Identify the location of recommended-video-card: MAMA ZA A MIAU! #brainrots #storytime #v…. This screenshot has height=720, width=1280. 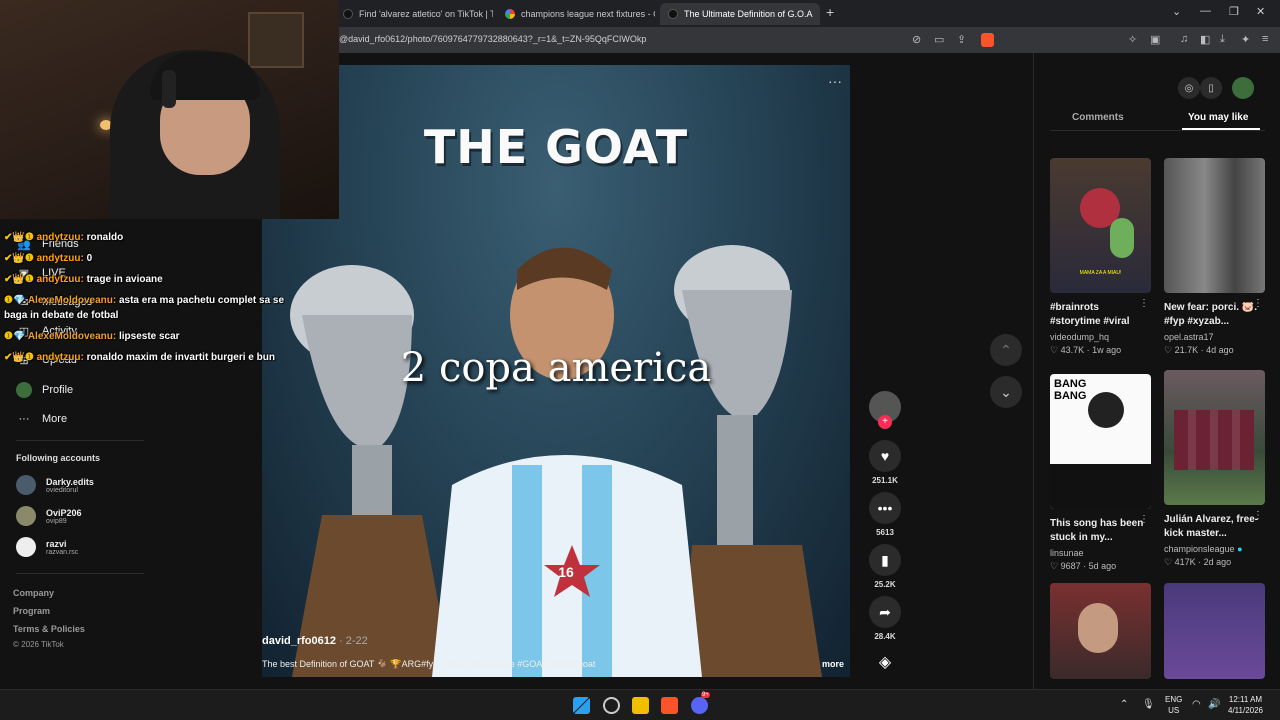
(1100, 257).